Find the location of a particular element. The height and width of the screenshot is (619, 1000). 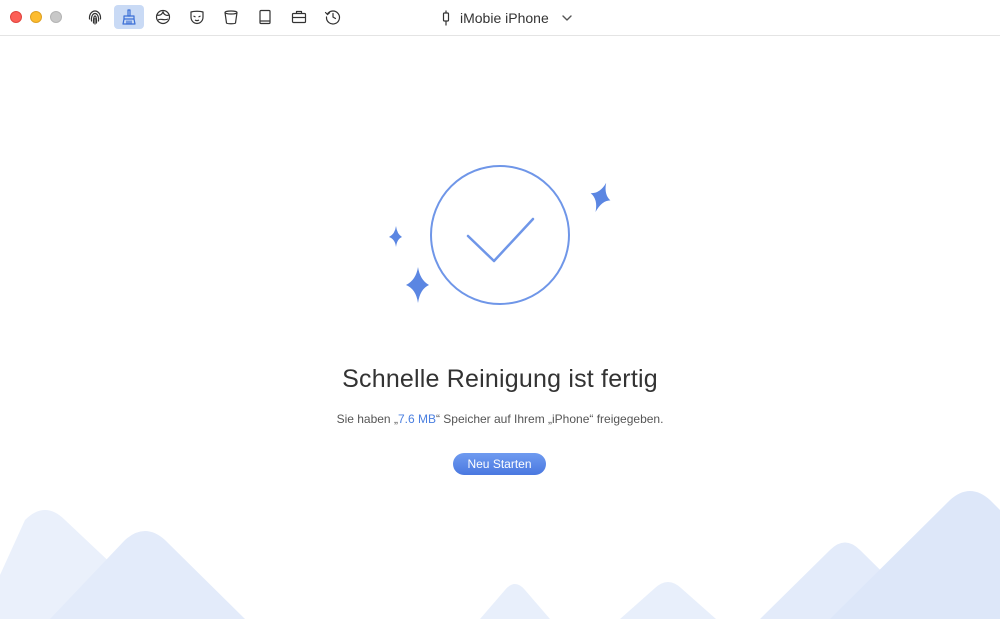

device-name: iMobie iPhone is located at coordinates (504, 18).